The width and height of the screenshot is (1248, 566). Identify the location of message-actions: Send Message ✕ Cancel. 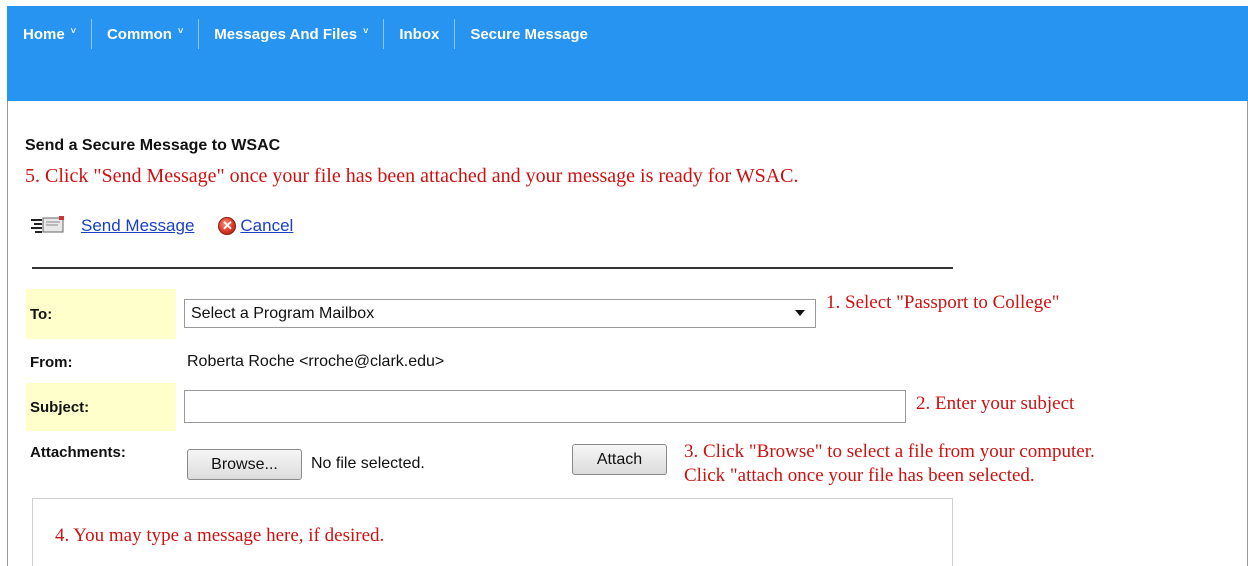
(161, 226).